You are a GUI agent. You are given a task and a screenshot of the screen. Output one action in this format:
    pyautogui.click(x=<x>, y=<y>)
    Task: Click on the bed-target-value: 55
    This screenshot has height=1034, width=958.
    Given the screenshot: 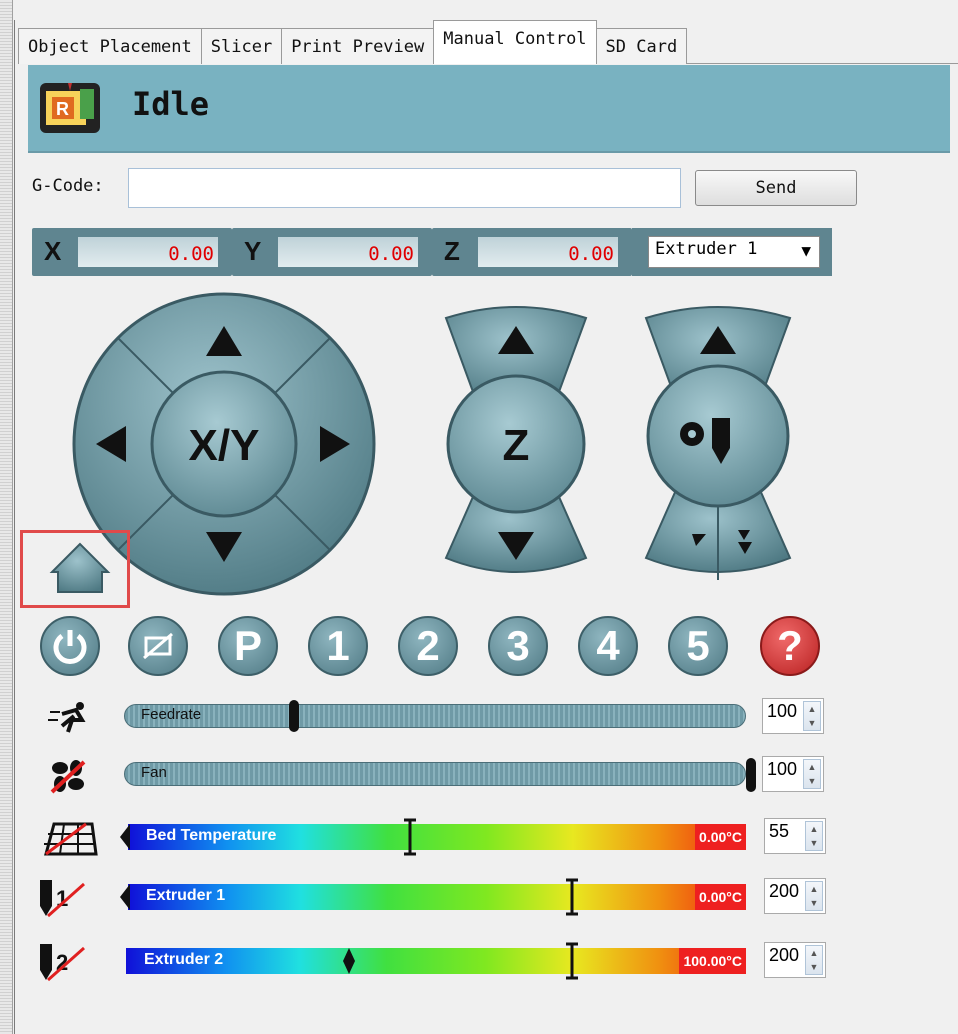 What is the action you would take?
    pyautogui.click(x=779, y=831)
    